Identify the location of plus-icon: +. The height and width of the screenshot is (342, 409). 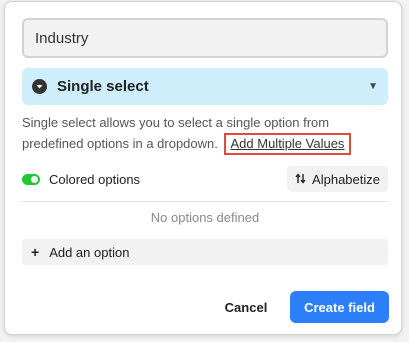
(35, 252).